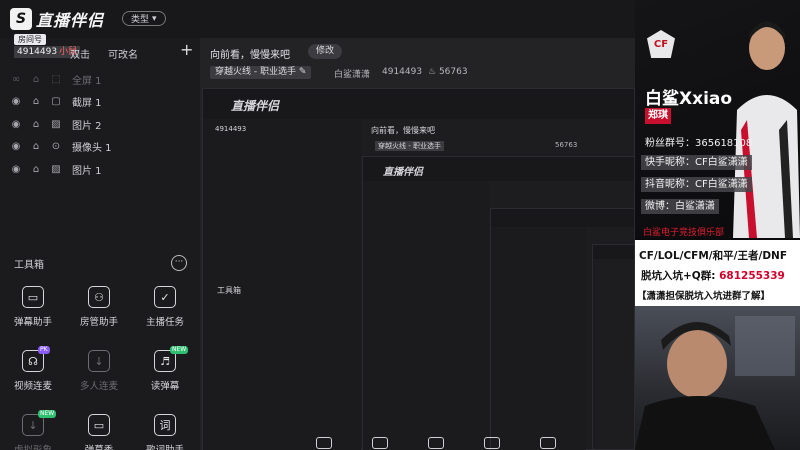 The image size is (800, 450). Describe the element at coordinates (231, 129) in the screenshot. I see `echo-room-id: 4914493` at that location.